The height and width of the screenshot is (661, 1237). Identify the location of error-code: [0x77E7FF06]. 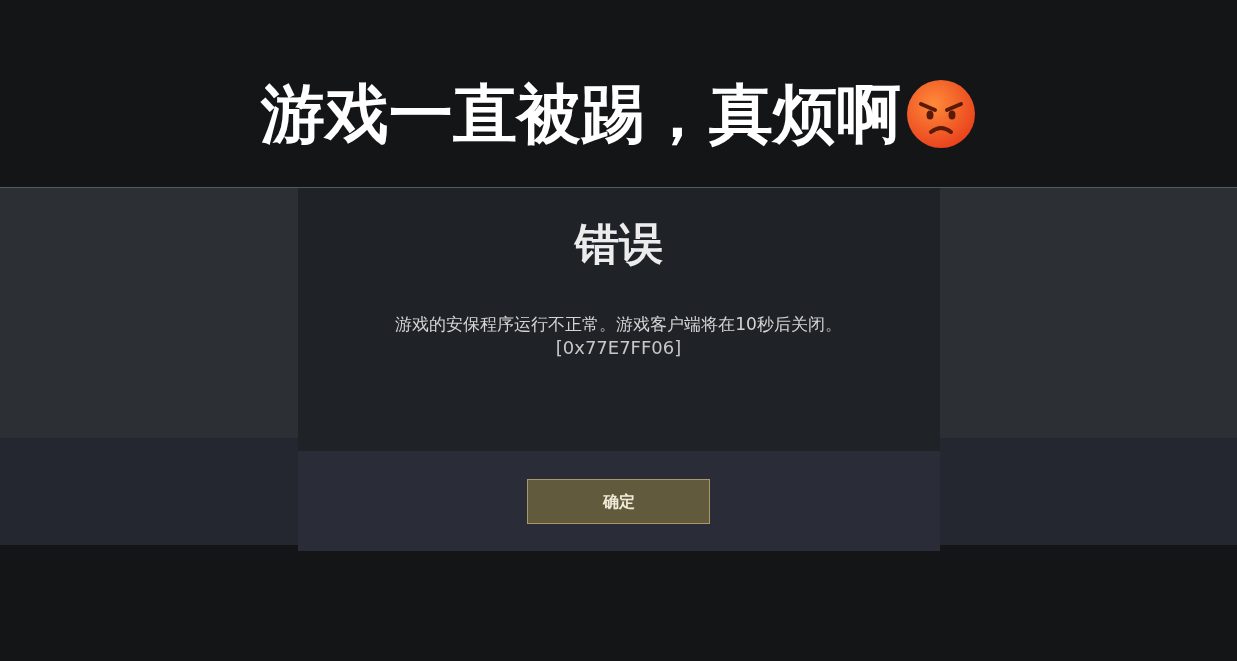
(618, 348).